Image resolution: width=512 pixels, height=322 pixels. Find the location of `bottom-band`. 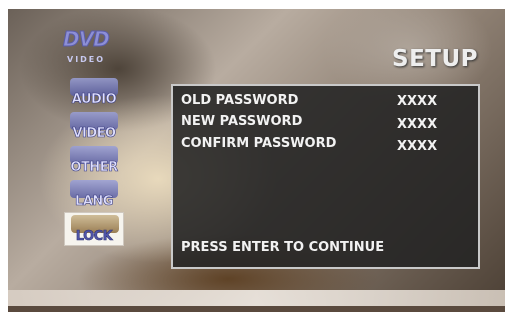

bottom-band is located at coordinates (256, 298).